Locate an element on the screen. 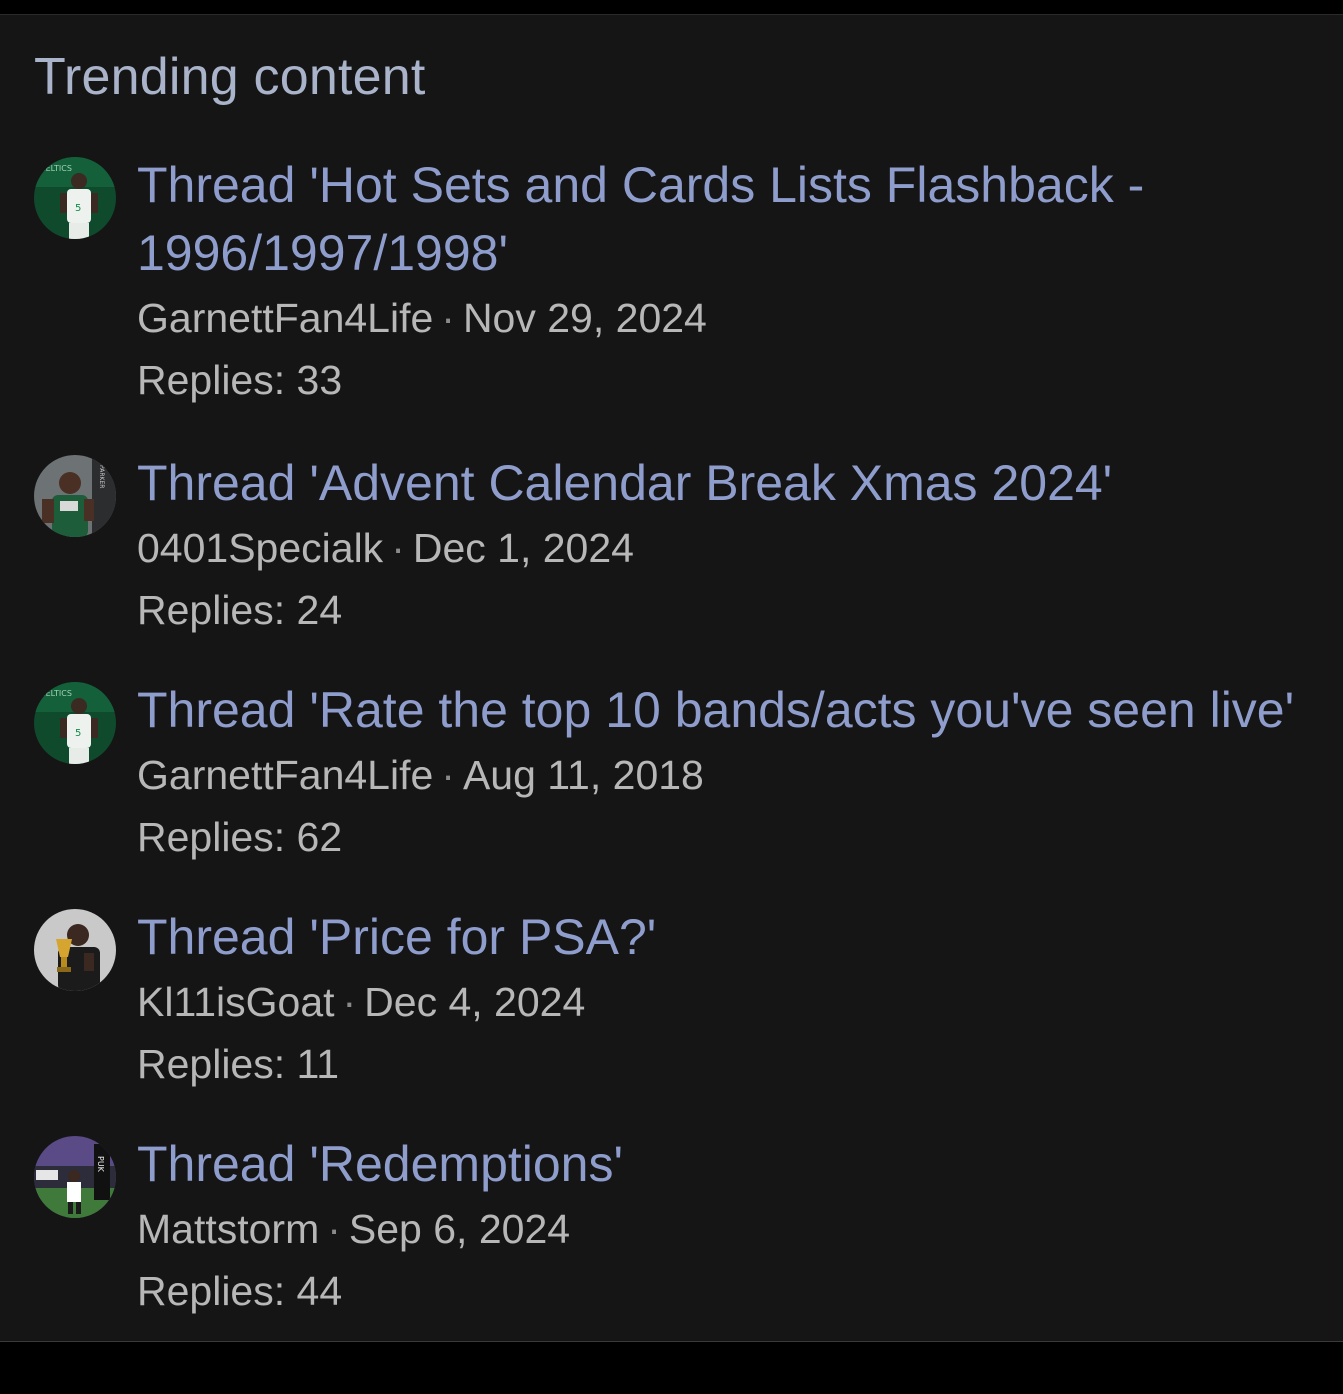 Image resolution: width=1343 pixels, height=1394 pixels. avatar: PUK is located at coordinates (75, 1177).